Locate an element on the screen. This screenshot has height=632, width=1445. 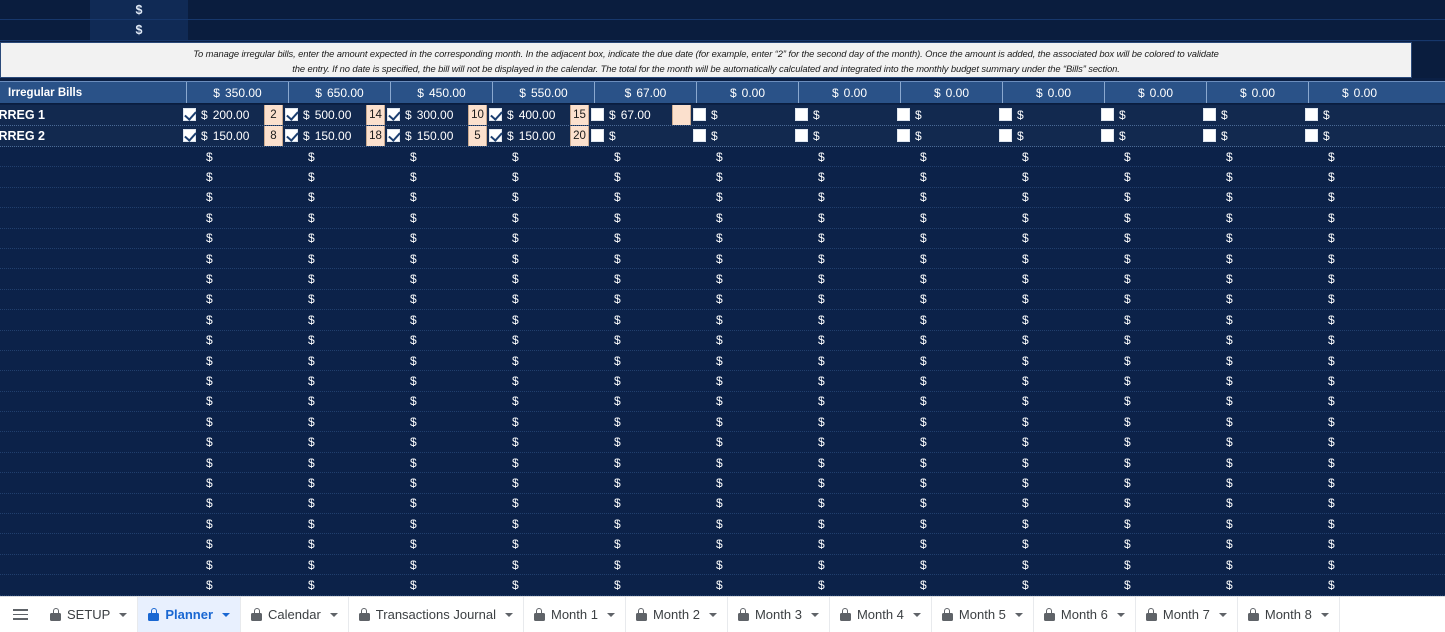
due-day-input: 15 is located at coordinates (579, 114).